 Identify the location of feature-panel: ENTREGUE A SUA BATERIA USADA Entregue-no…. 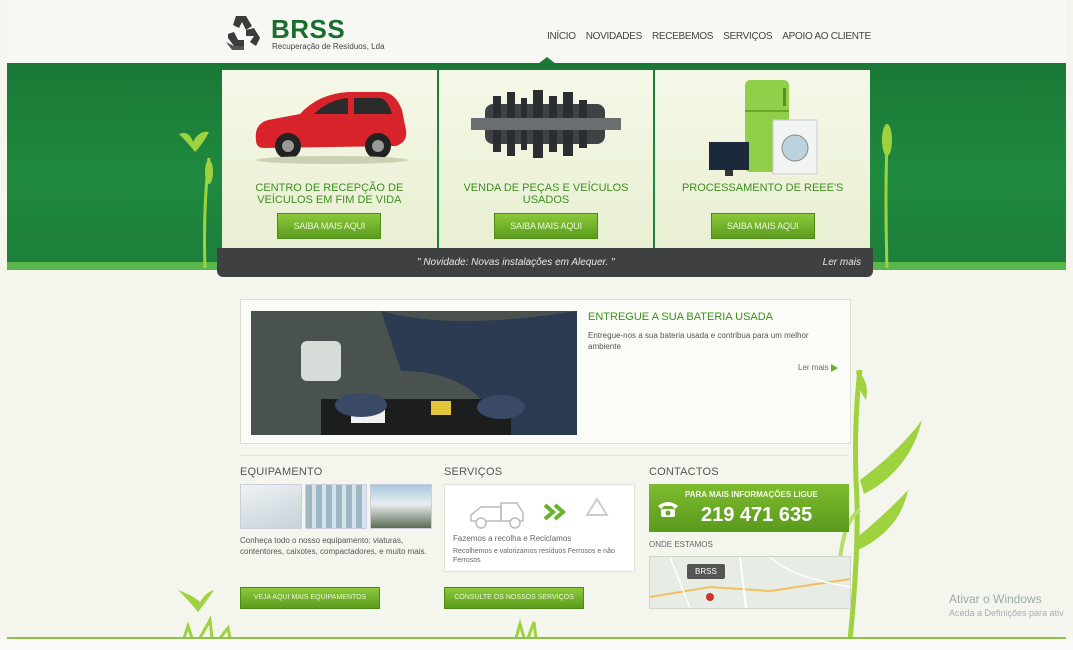
(545, 371).